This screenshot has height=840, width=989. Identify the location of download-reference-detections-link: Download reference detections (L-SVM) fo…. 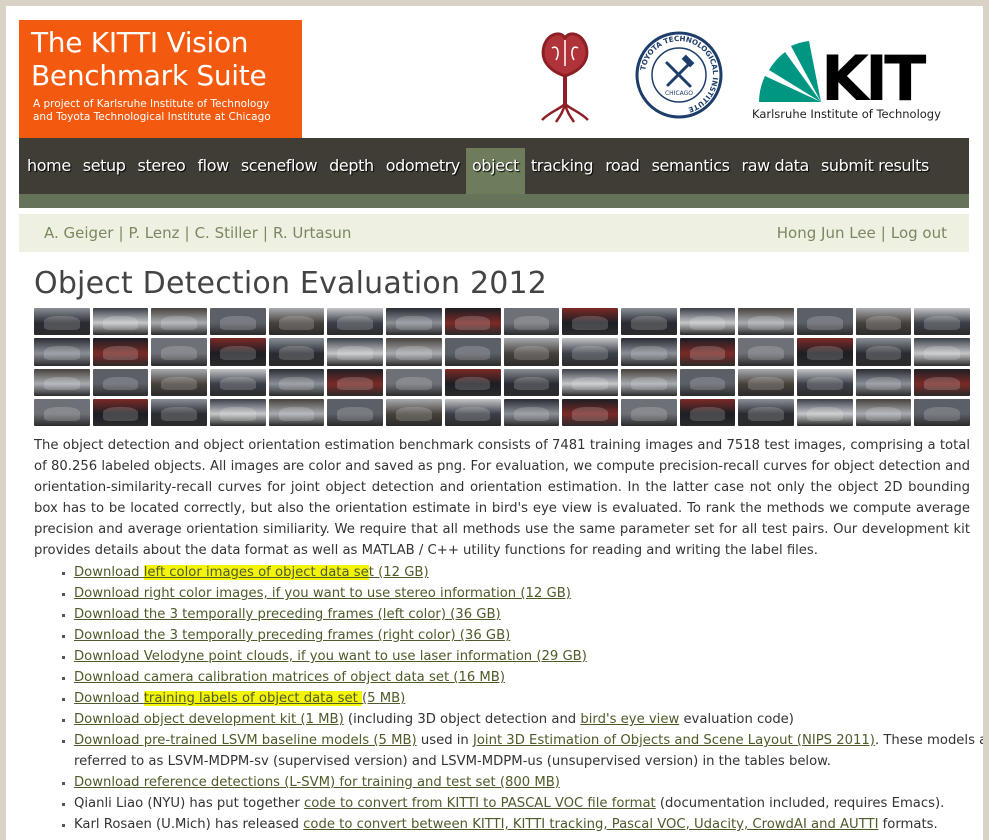
(317, 782).